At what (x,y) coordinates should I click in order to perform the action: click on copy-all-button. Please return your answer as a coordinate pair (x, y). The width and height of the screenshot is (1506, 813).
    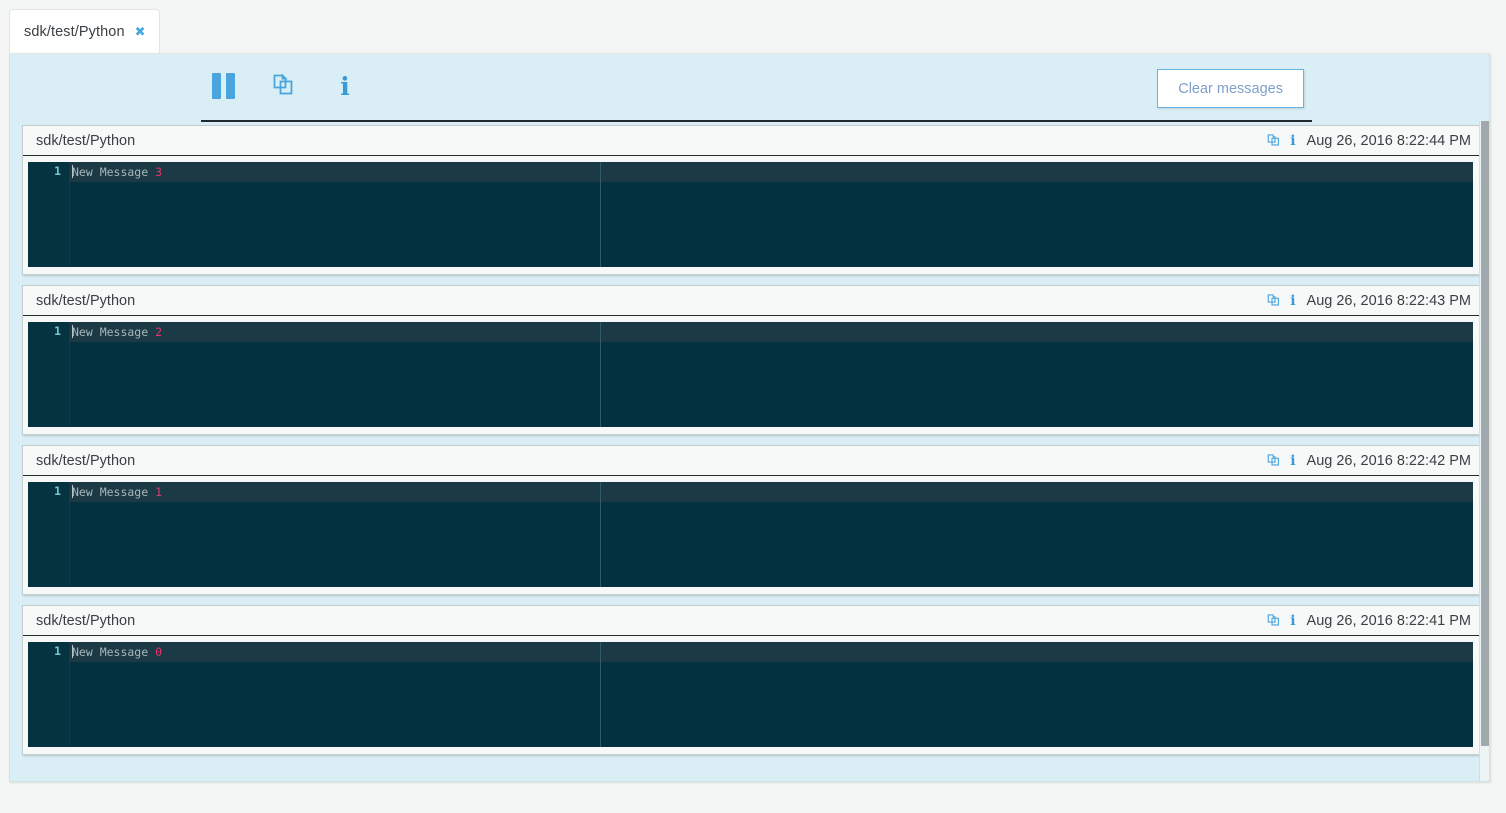
    Looking at the image, I should click on (284, 86).